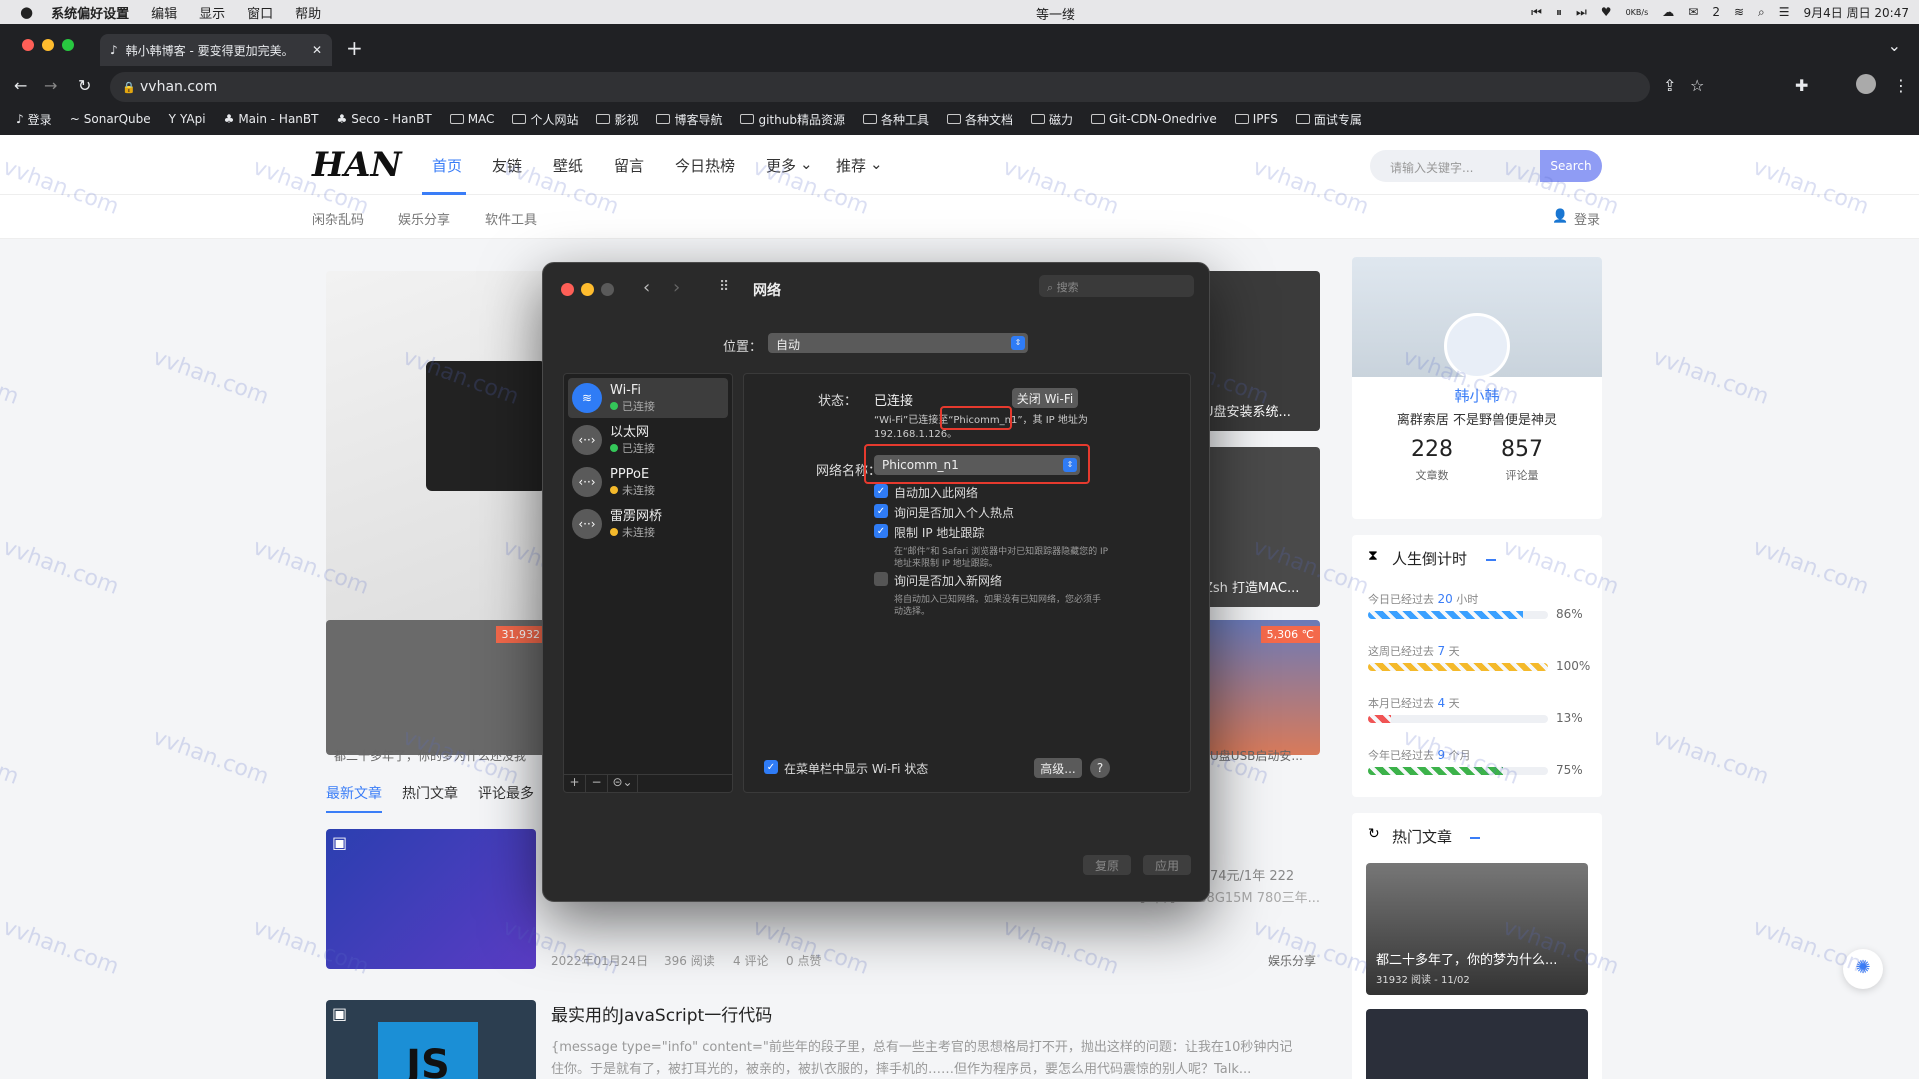  What do you see at coordinates (771, 767) in the screenshot?
I see `show-in-menubar-checkbox: ✓` at bounding box center [771, 767].